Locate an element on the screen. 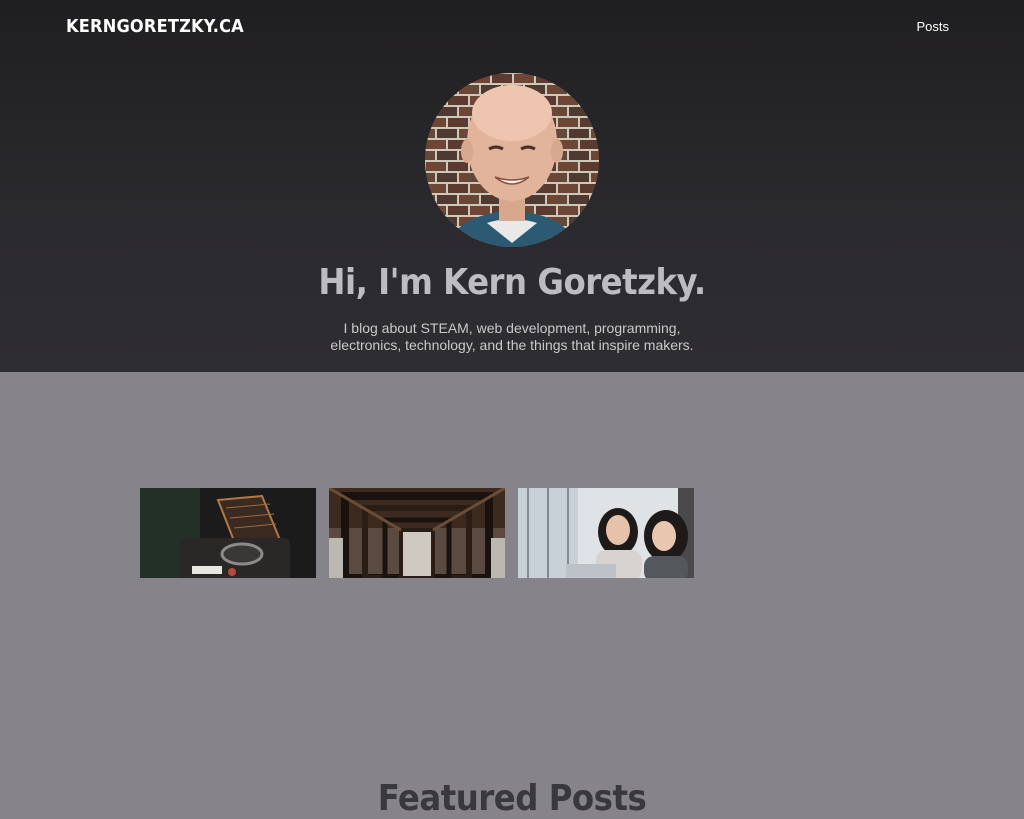  portrait-icon is located at coordinates (512, 160).